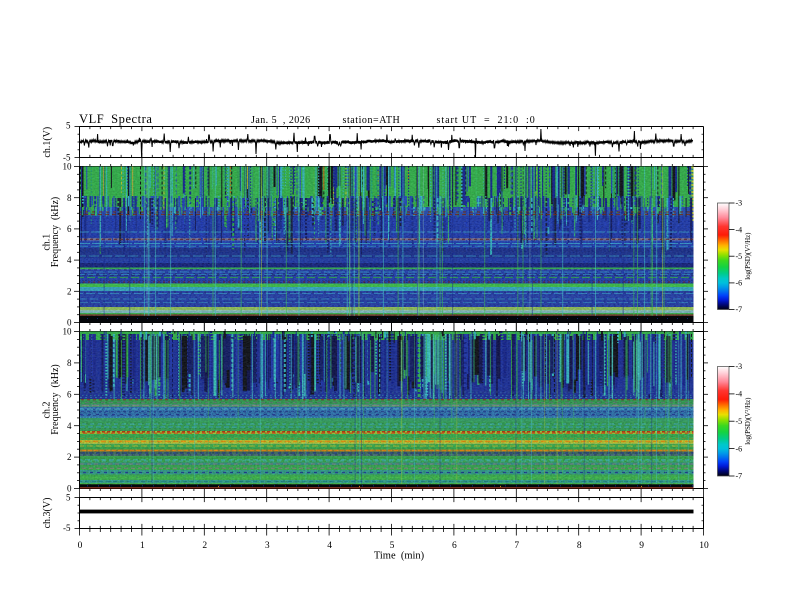  Describe the element at coordinates (281, 120) in the screenshot. I see `svg-text: Jan. 5 , 2026` at that location.